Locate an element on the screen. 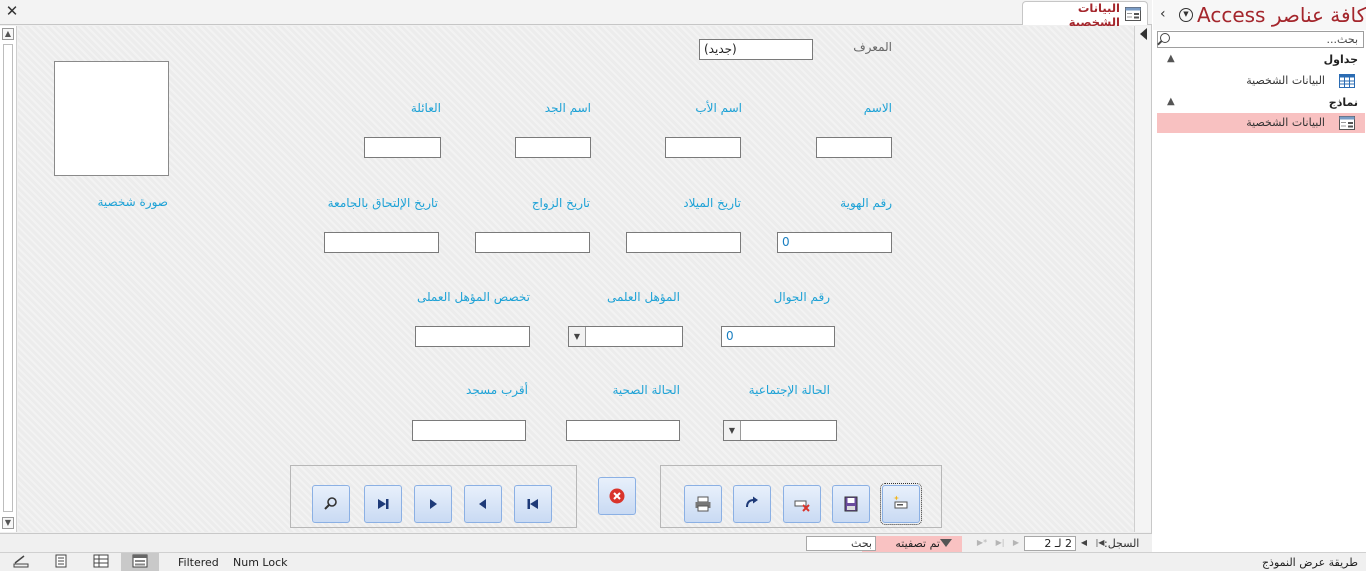  nav-item-personal-data-table: البيانات الشخصية is located at coordinates (1261, 81).